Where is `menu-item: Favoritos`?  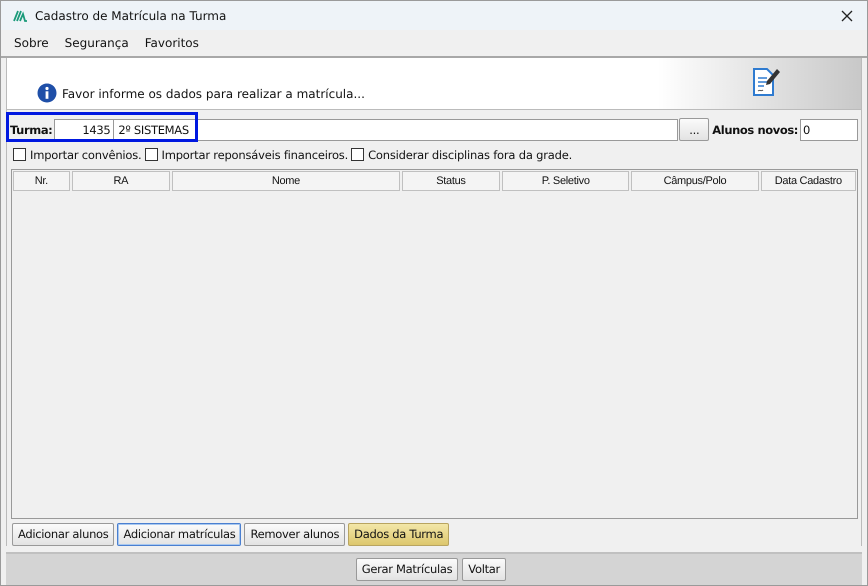
menu-item: Favoritos is located at coordinates (171, 43).